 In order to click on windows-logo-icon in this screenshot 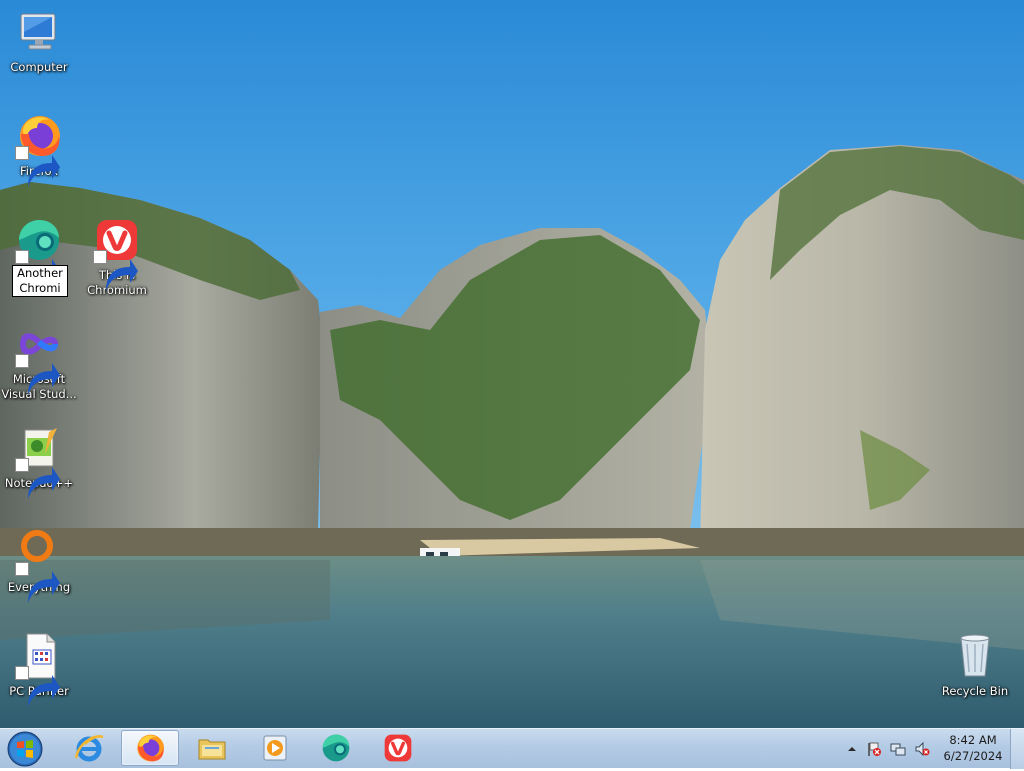, I will do `click(25, 749)`.